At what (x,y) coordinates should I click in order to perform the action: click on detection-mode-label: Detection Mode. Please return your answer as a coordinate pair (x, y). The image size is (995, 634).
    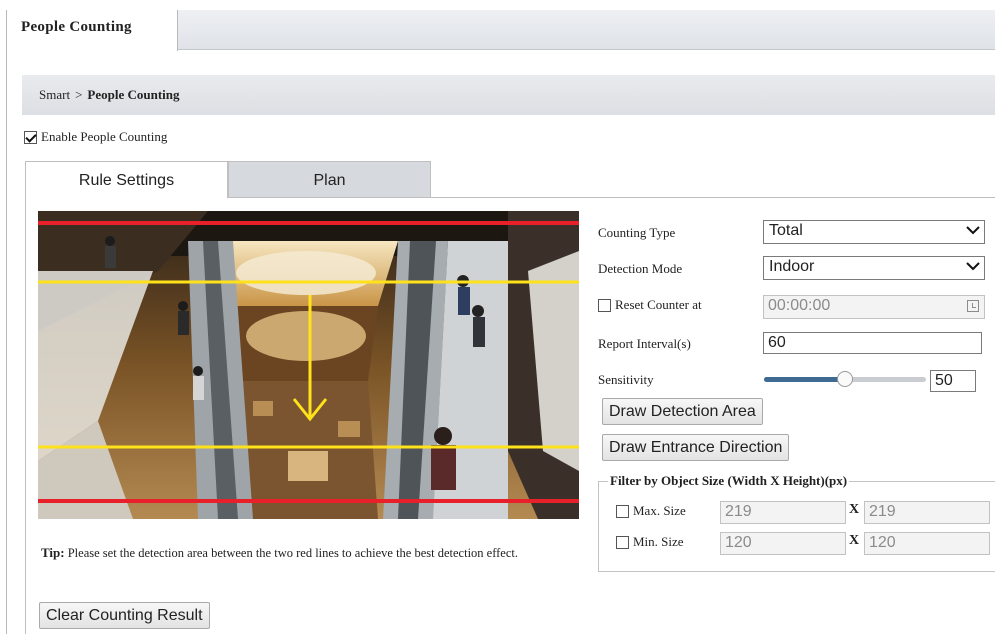
    Looking at the image, I should click on (640, 268).